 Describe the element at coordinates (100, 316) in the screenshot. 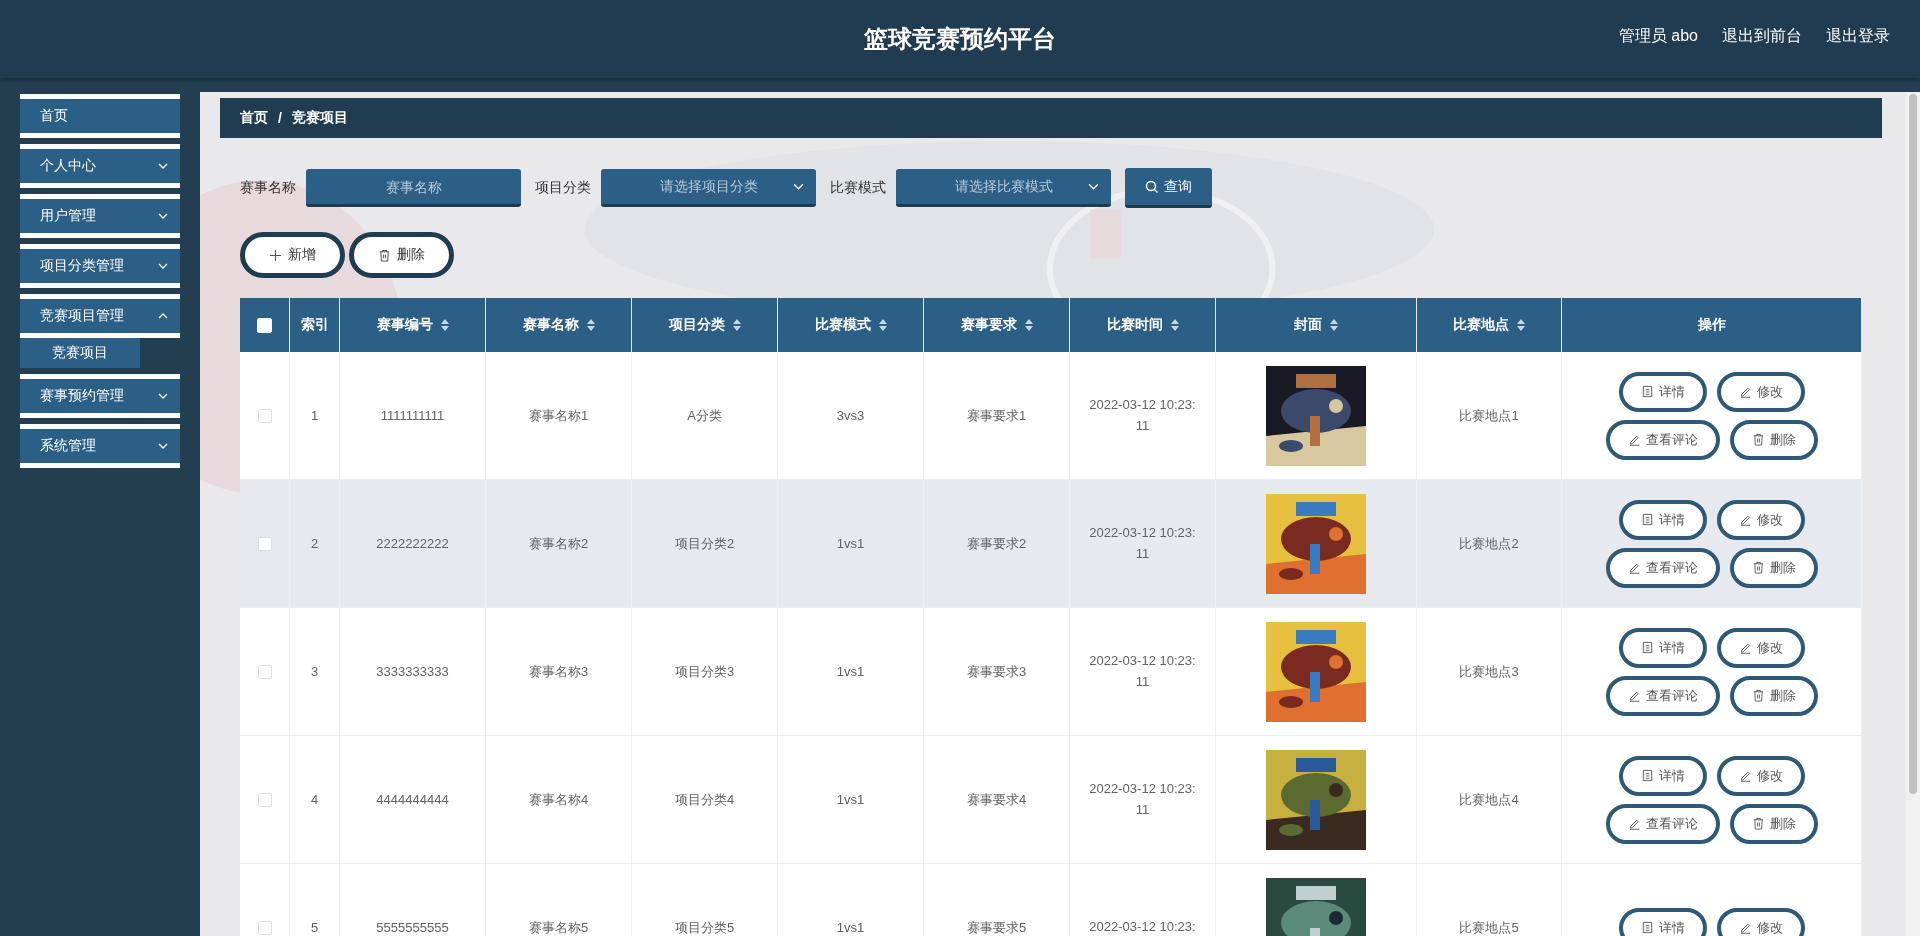

I see `sidebar-item: 竞赛项目管理` at that location.